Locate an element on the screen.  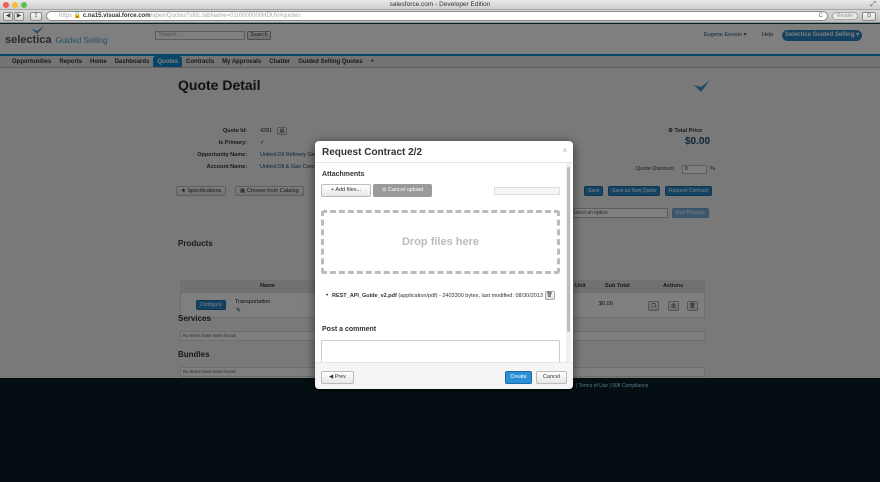
reload-icon: C is located at coordinates (821, 16).